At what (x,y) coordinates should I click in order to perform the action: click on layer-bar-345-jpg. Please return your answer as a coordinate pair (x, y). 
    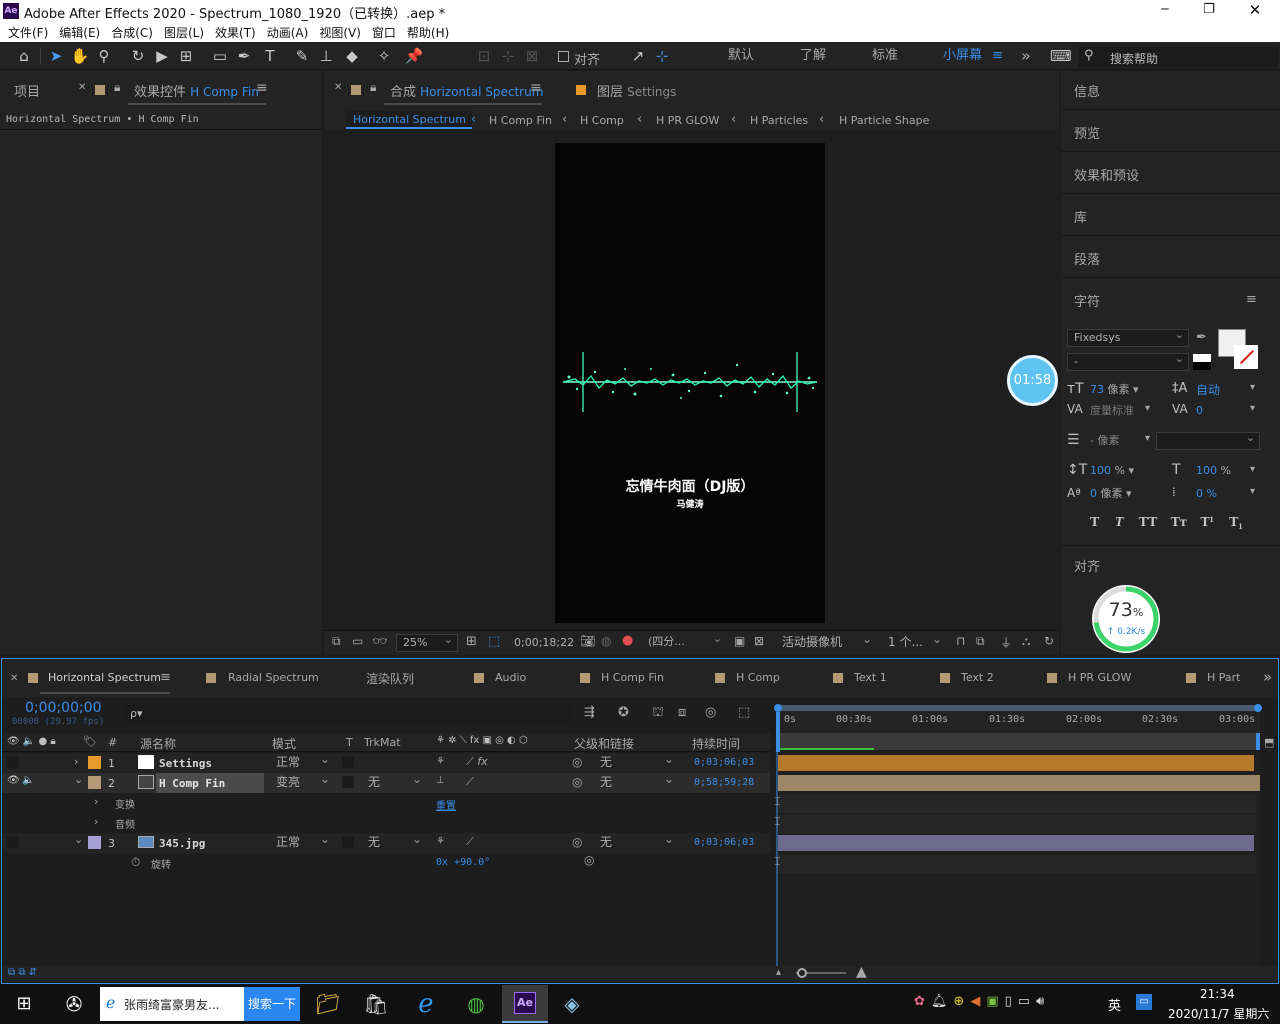
    Looking at the image, I should click on (1016, 843).